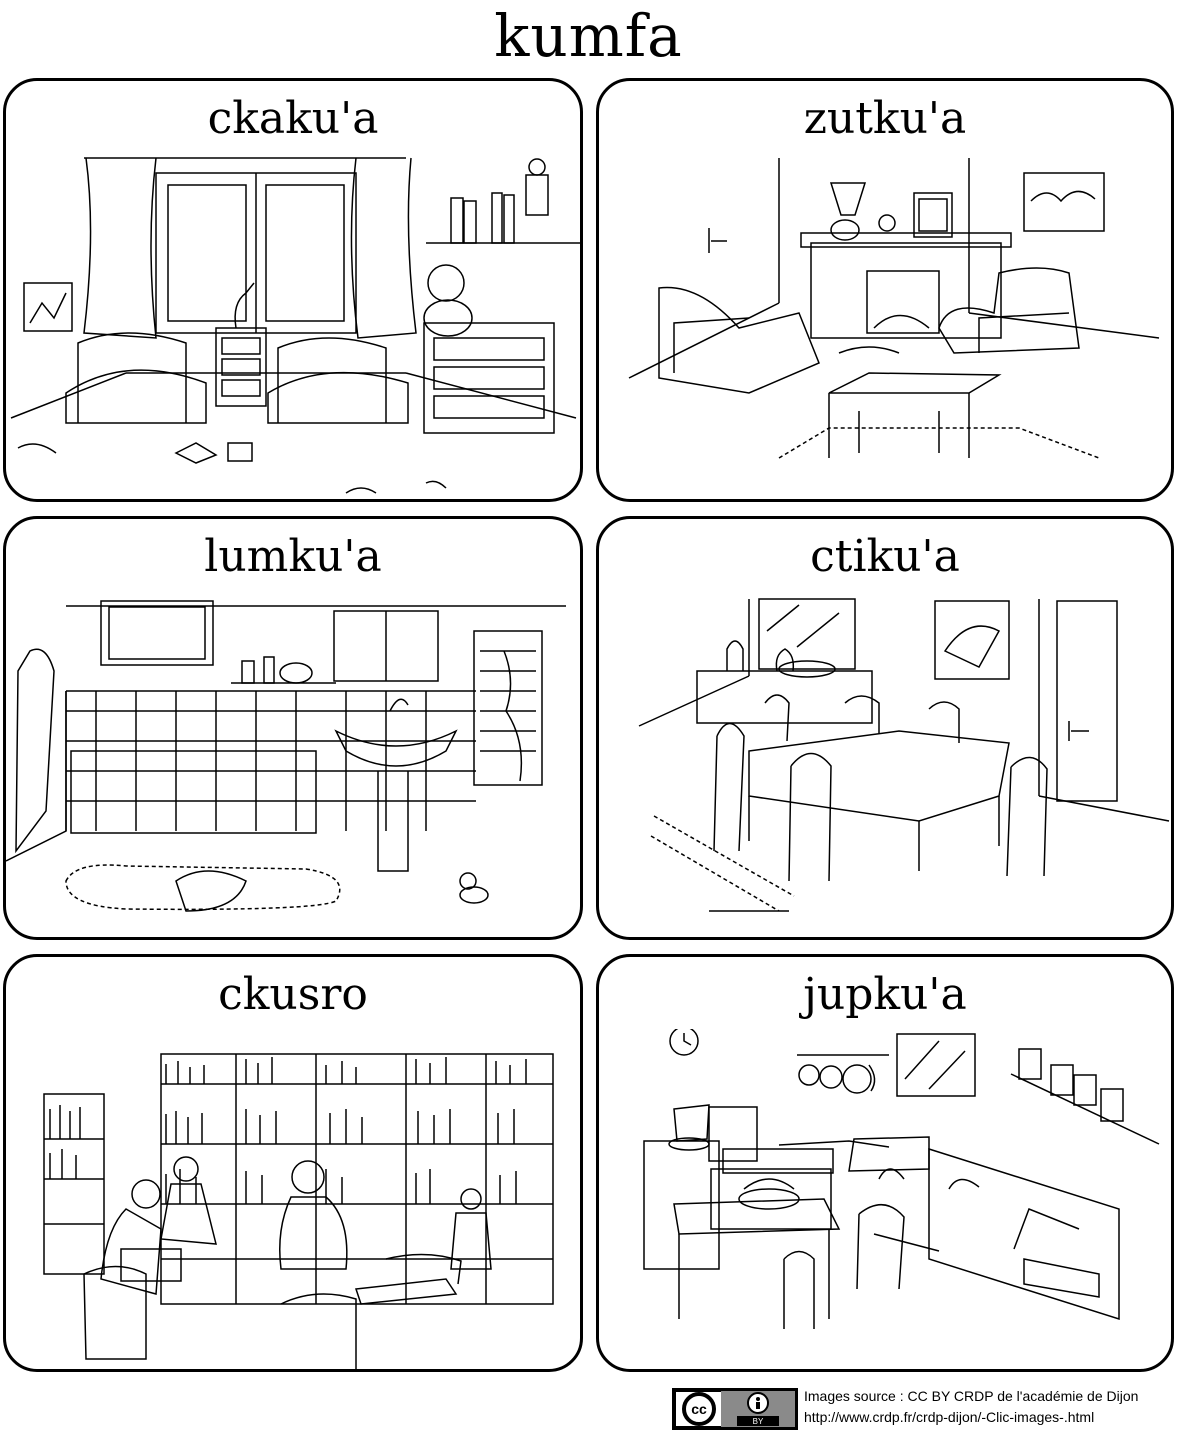  Describe the element at coordinates (699, 1409) in the screenshot. I see `cc-text: cc` at that location.